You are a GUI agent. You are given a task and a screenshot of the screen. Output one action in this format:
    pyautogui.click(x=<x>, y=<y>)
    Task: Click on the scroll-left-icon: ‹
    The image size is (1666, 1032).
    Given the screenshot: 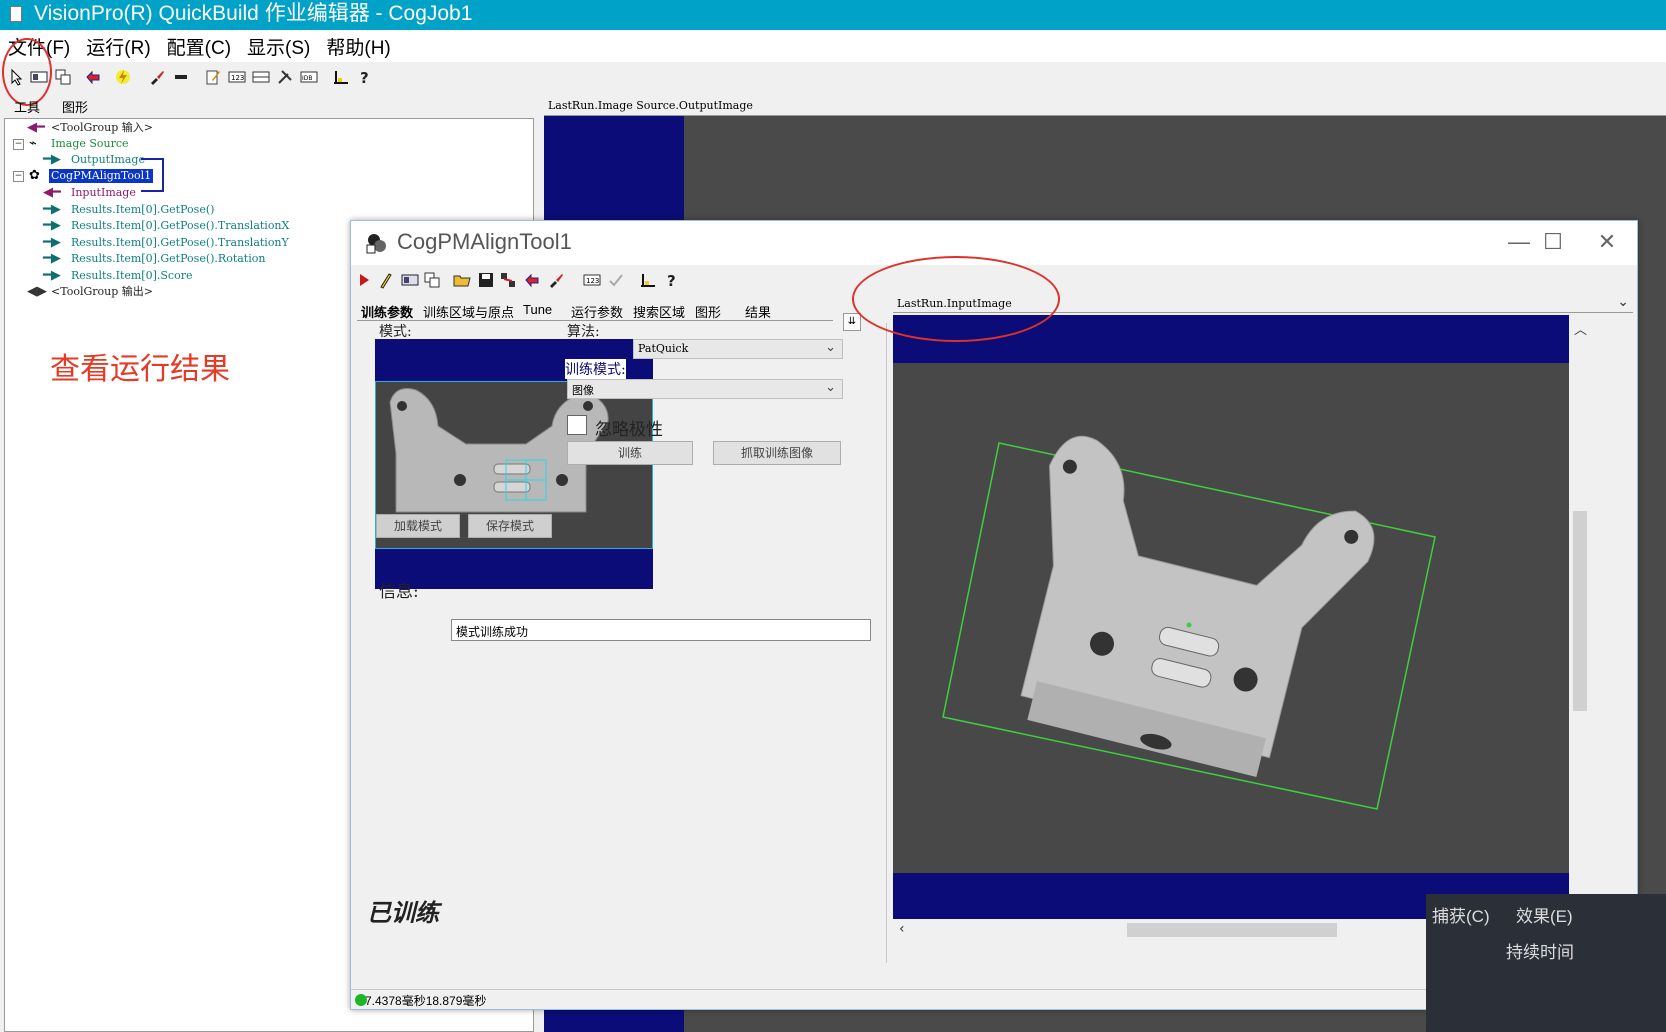 What is the action you would take?
    pyautogui.click(x=902, y=929)
    